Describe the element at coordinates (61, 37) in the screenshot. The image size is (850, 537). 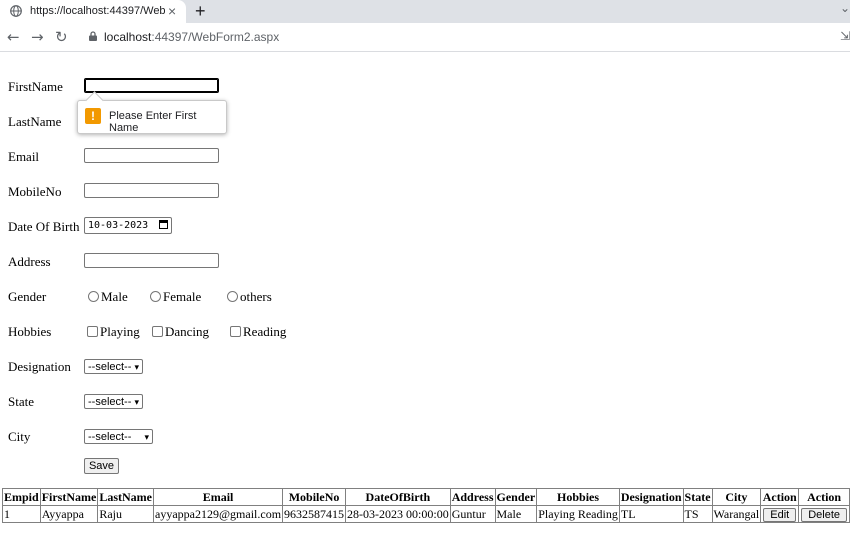
I see `reload-icon: ↻` at that location.